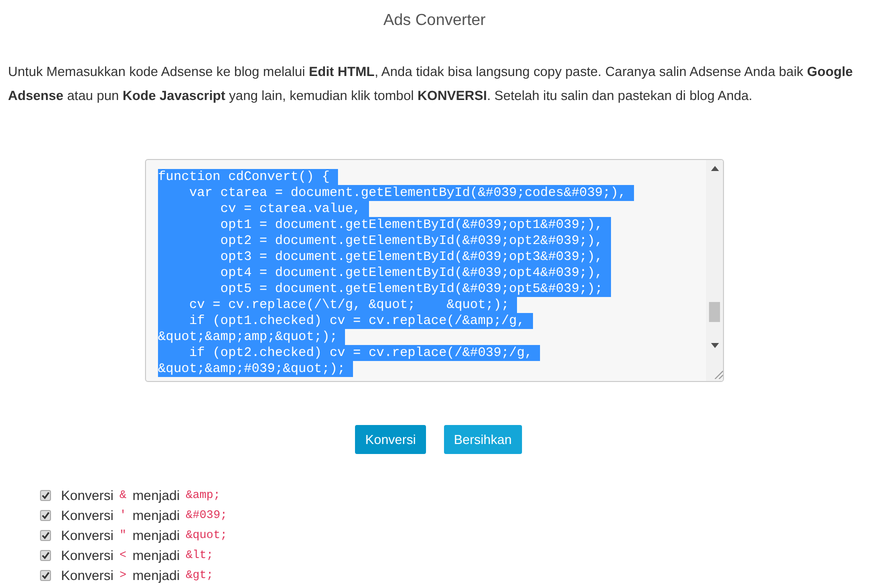 The width and height of the screenshot is (869, 583). Describe the element at coordinates (200, 555) in the screenshot. I see `option-entity: &lt;` at that location.